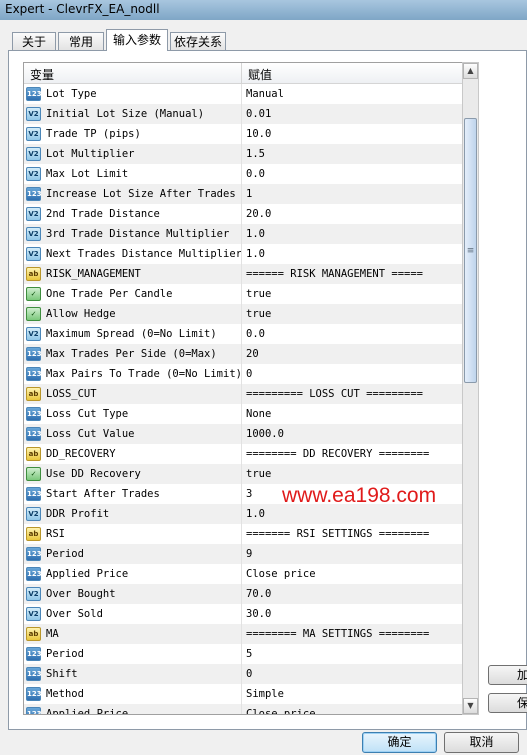 The image size is (527, 755). What do you see at coordinates (34, 41) in the screenshot?
I see `tab-about: 关于` at bounding box center [34, 41].